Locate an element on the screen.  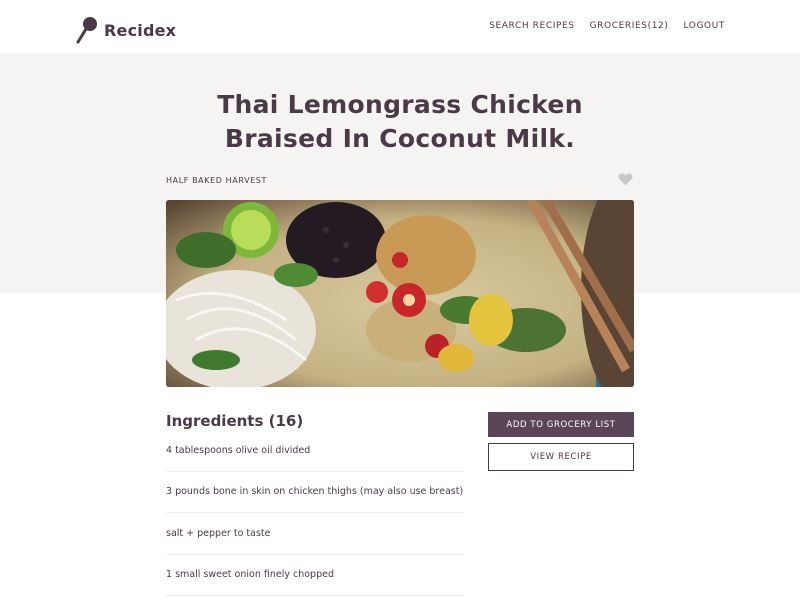
ingredients-heading: Ingredients (16) is located at coordinates (235, 421).